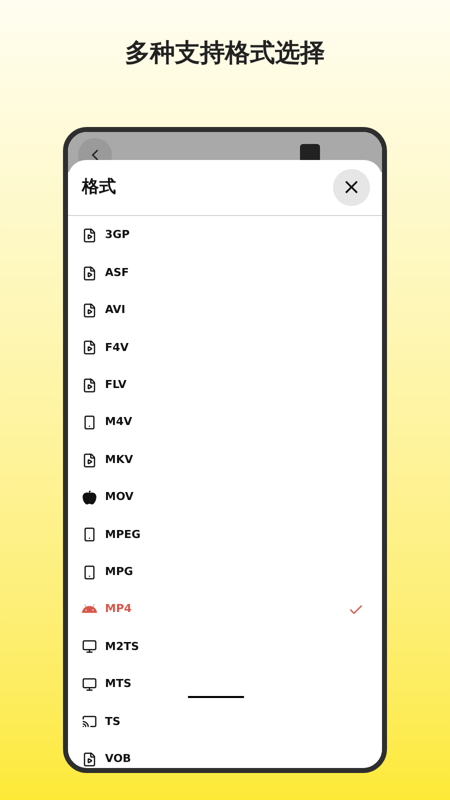 The width and height of the screenshot is (450, 800). Describe the element at coordinates (225, 721) in the screenshot. I see `format-option: TS` at that location.